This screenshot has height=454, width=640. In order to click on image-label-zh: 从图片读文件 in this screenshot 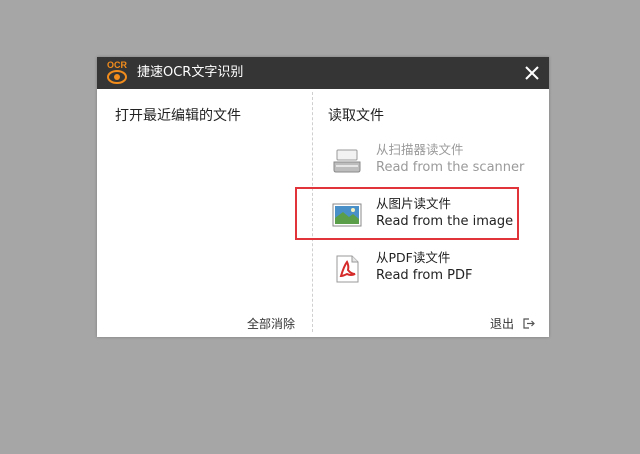, I will do `click(414, 203)`.